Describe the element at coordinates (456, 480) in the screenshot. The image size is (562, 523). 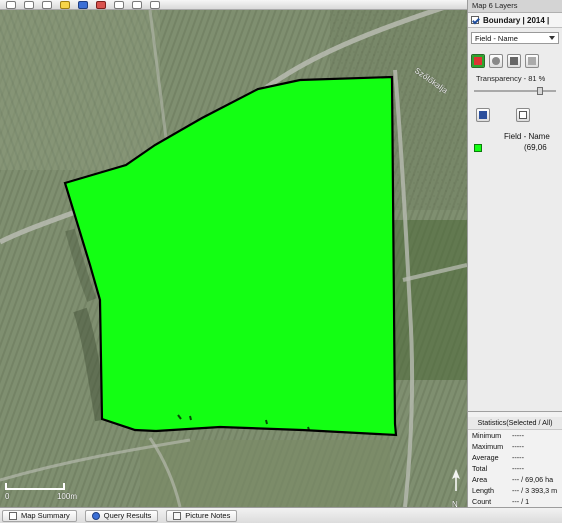
I see `north-arrow-icon` at that location.